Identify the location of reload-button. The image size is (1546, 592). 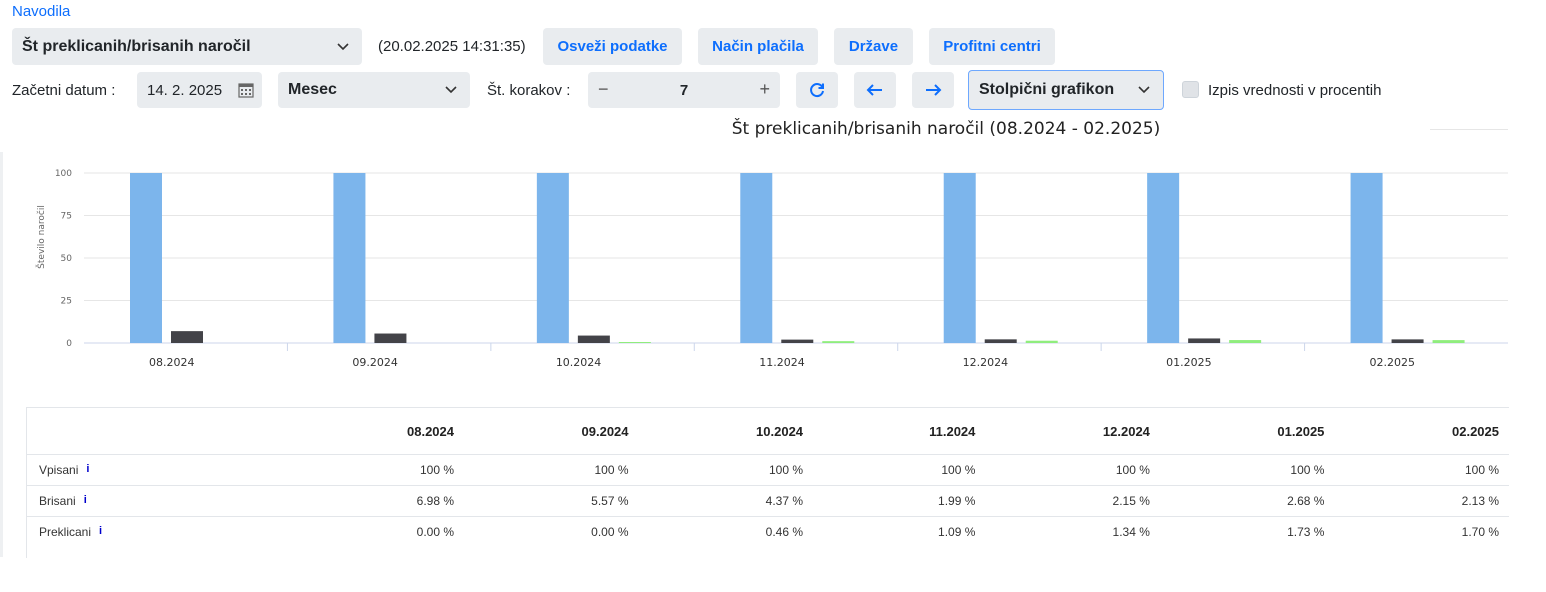
(817, 90).